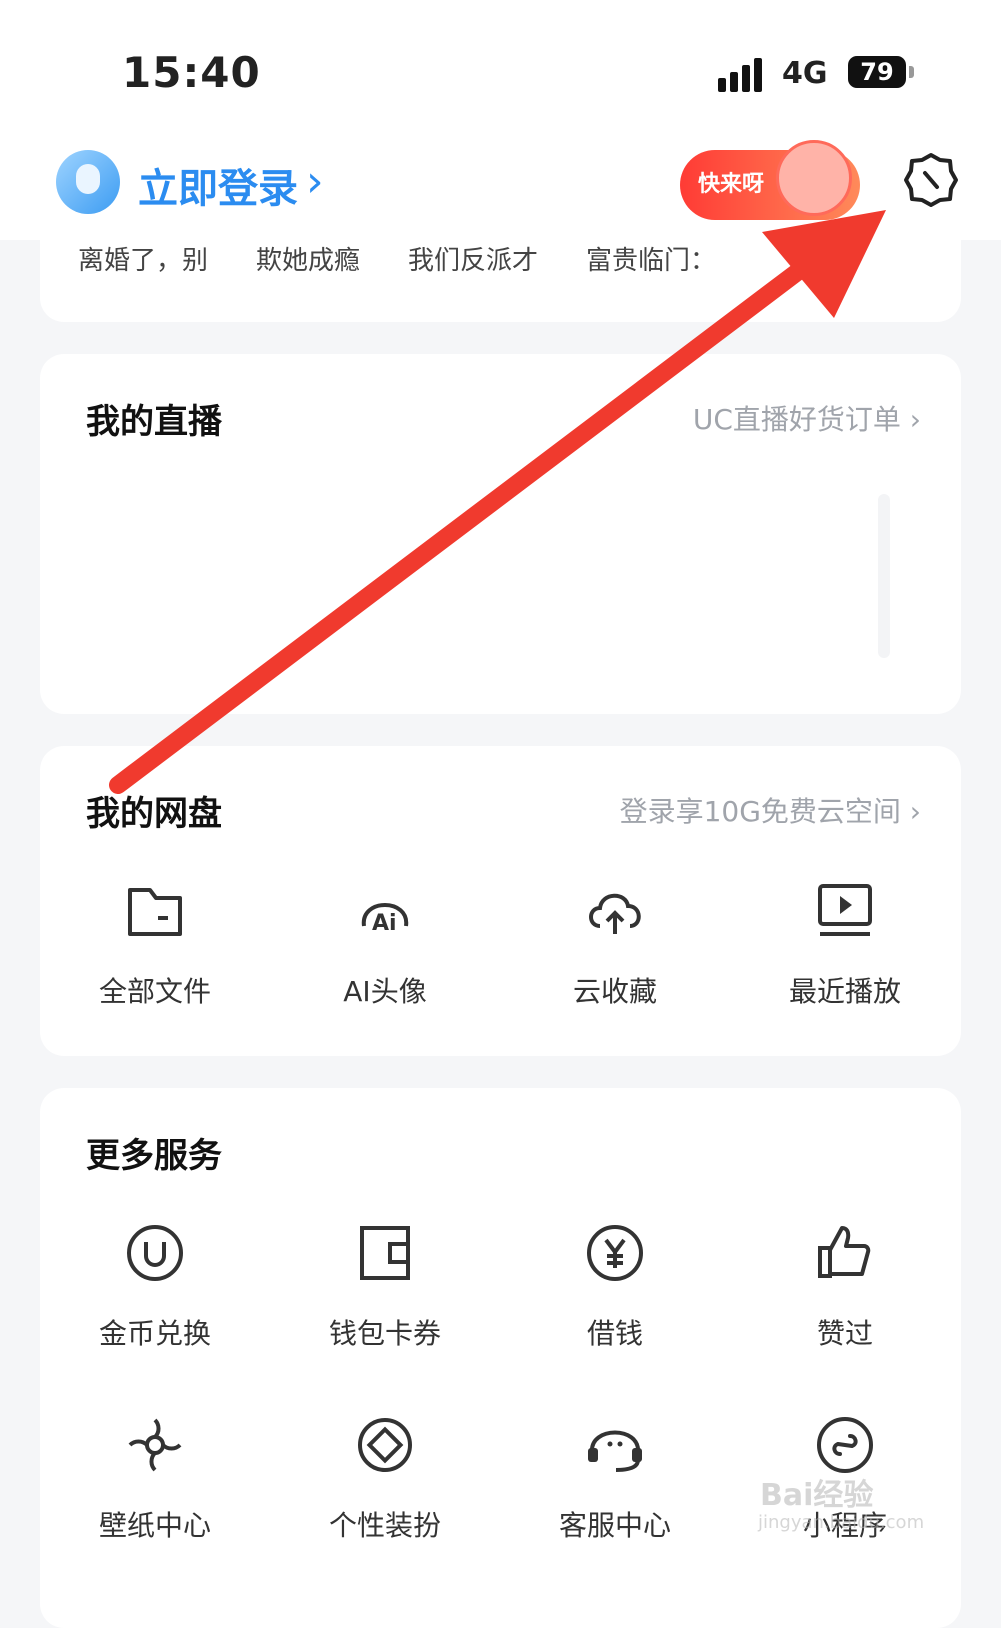  I want to click on cloud-upload-icon, so click(615, 913).